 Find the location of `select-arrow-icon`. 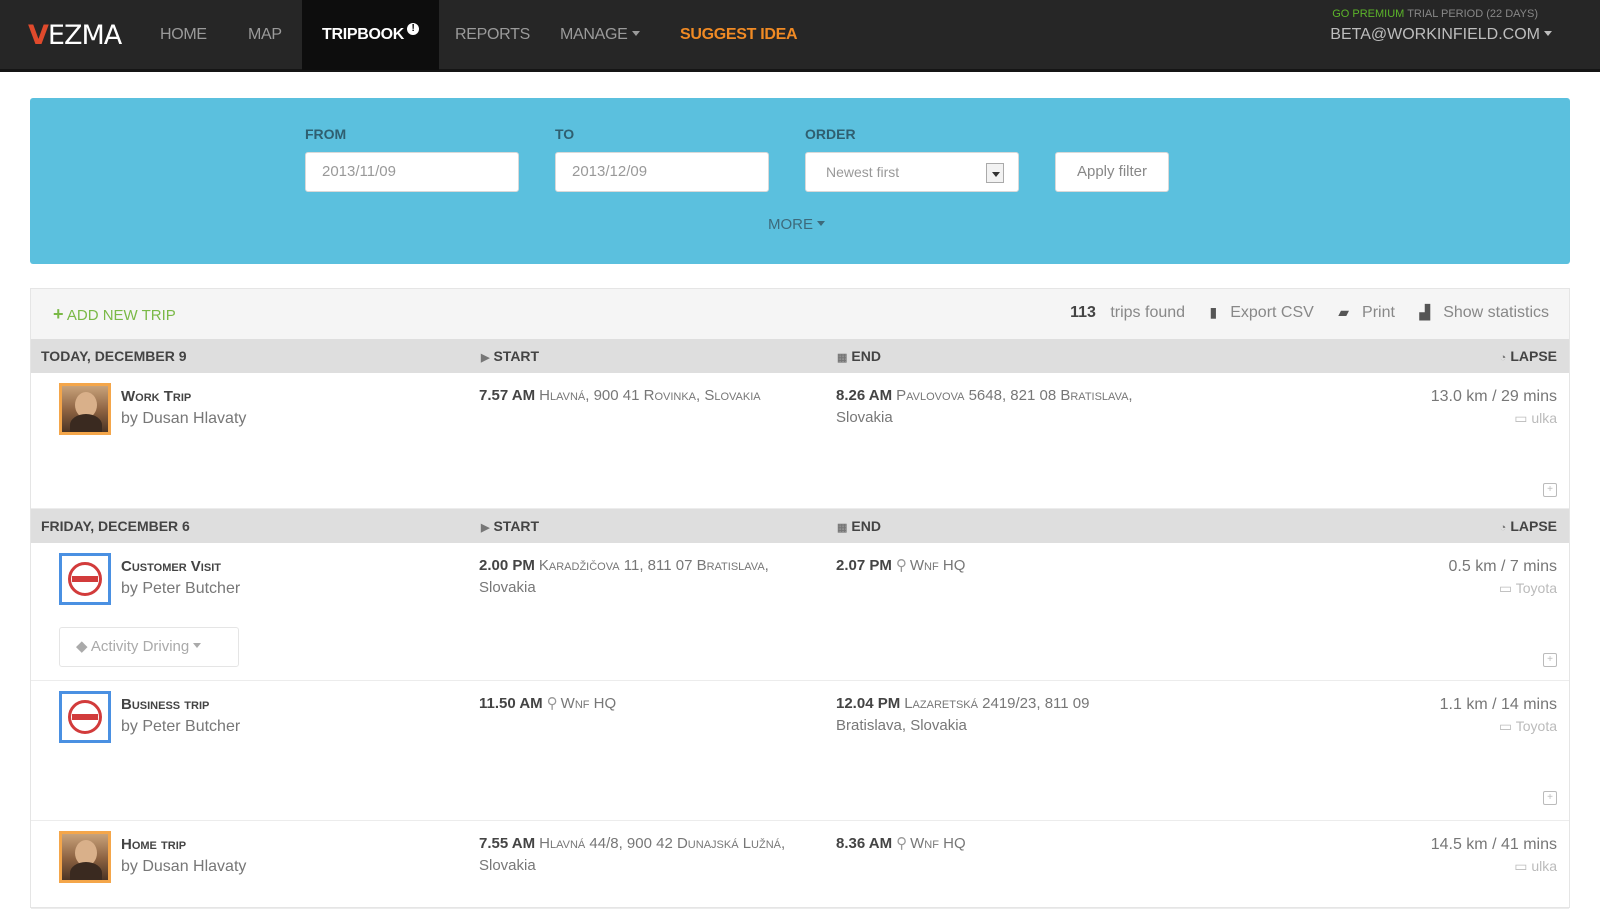

select-arrow-icon is located at coordinates (995, 173).